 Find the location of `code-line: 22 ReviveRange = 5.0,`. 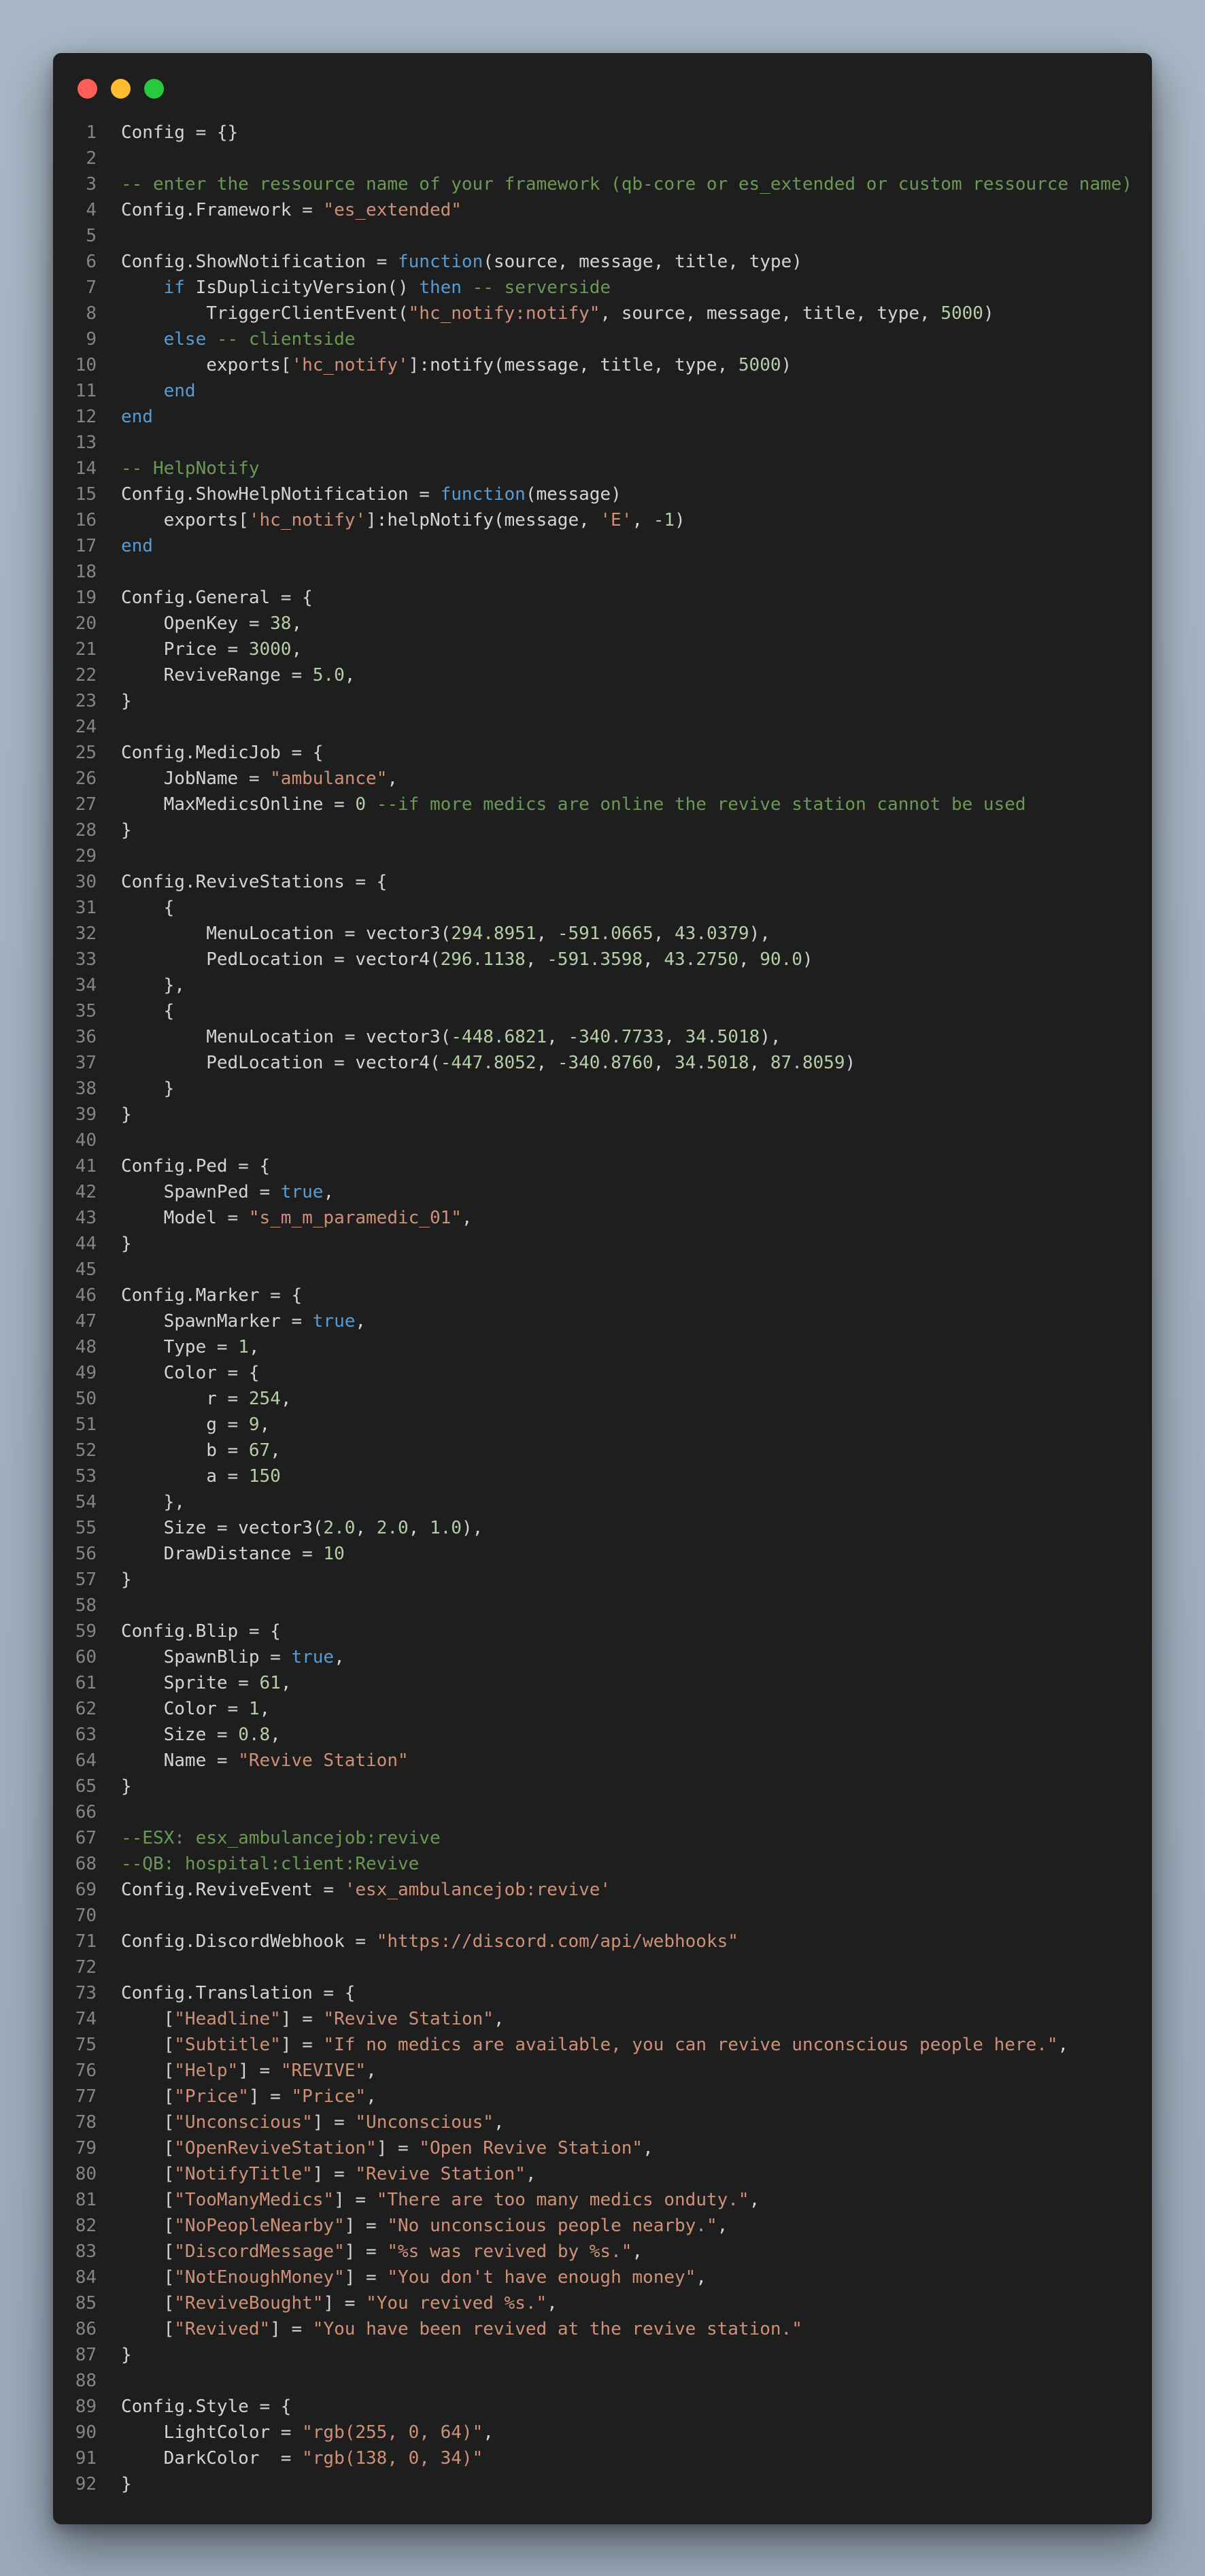

code-line: 22 ReviveRange = 5.0, is located at coordinates (603, 675).